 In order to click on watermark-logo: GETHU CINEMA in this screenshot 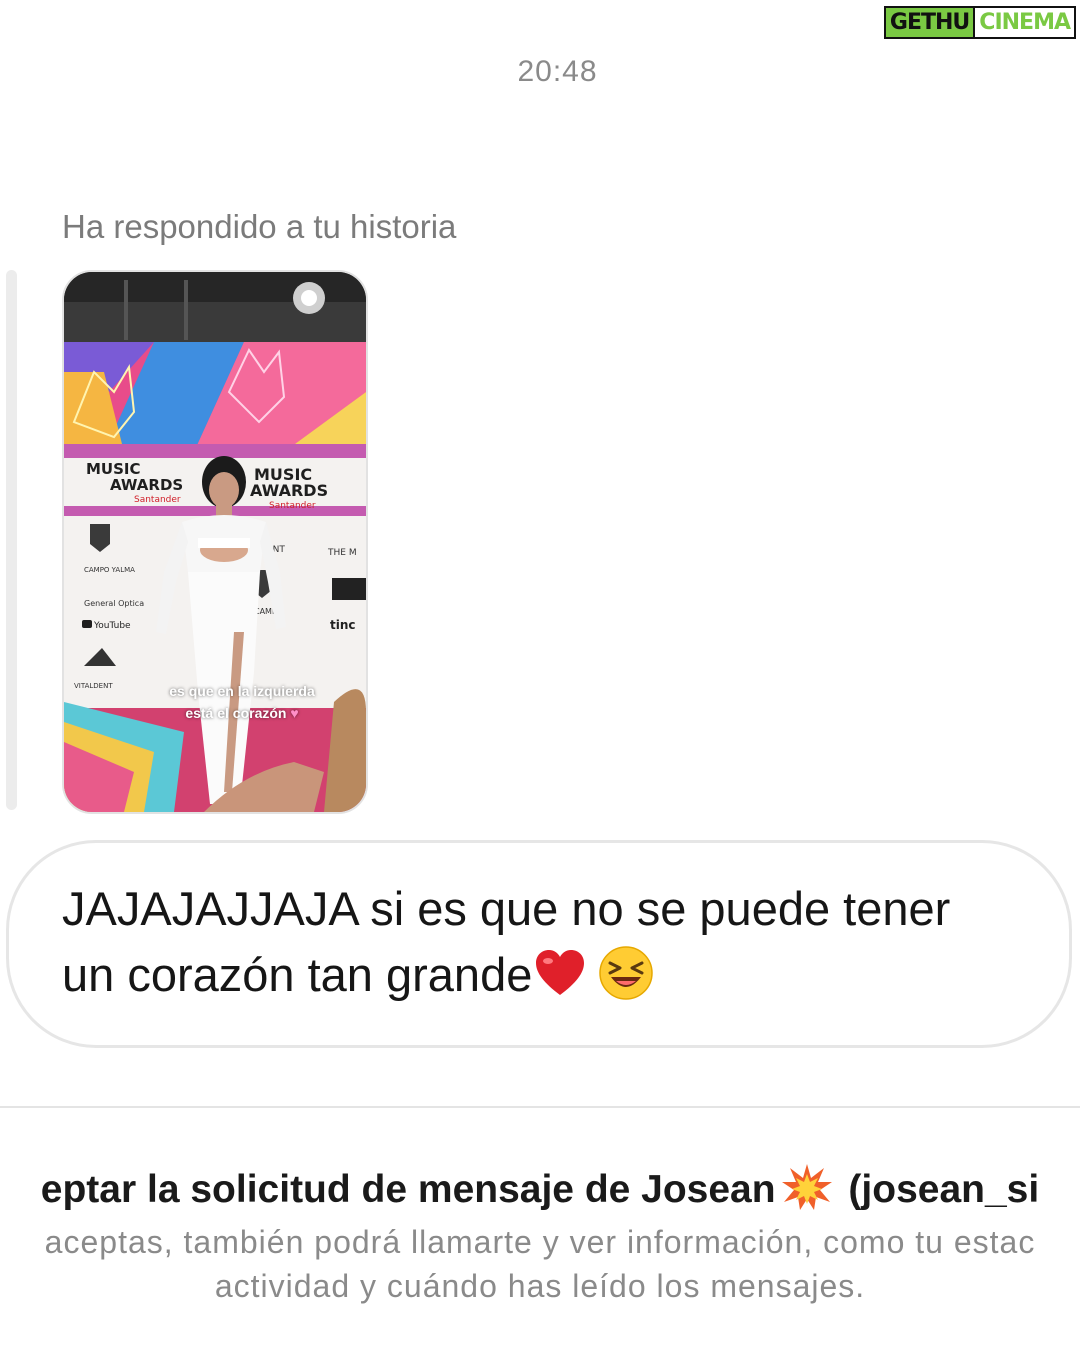, I will do `click(979, 22)`.